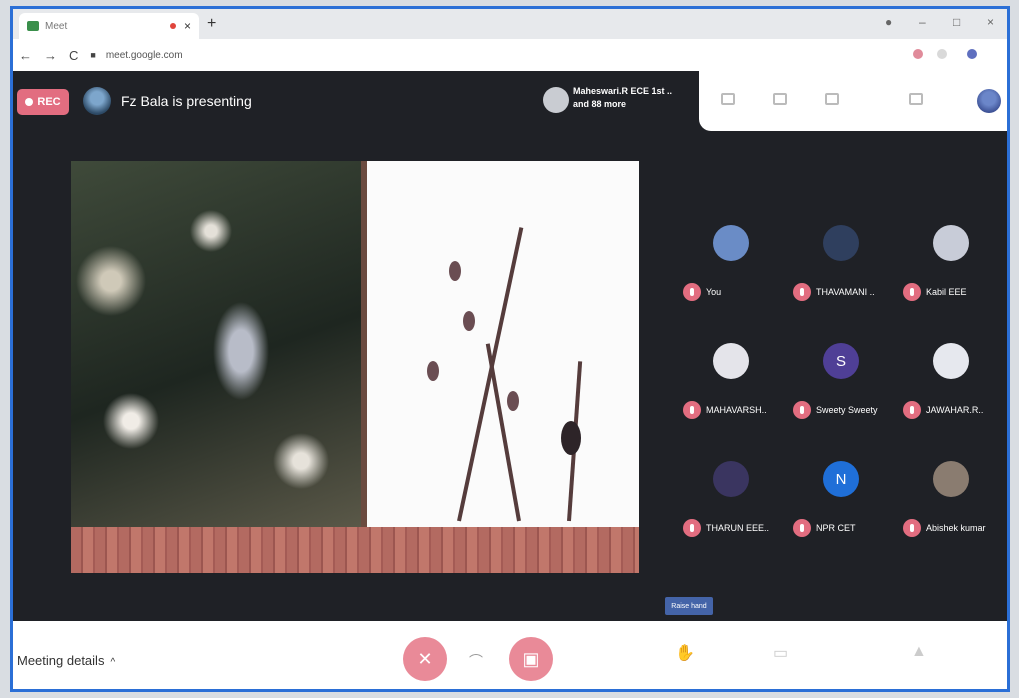  I want to click on recording-dot-icon, so click(172, 26).